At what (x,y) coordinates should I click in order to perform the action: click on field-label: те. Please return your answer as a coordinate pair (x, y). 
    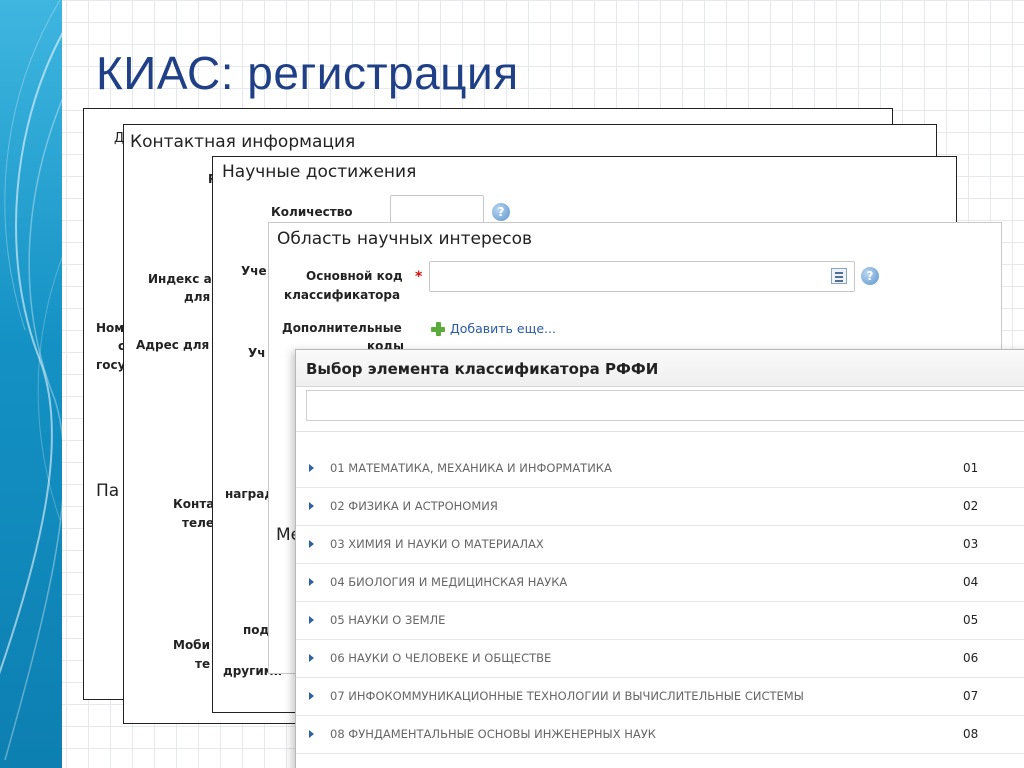
    Looking at the image, I should click on (203, 664).